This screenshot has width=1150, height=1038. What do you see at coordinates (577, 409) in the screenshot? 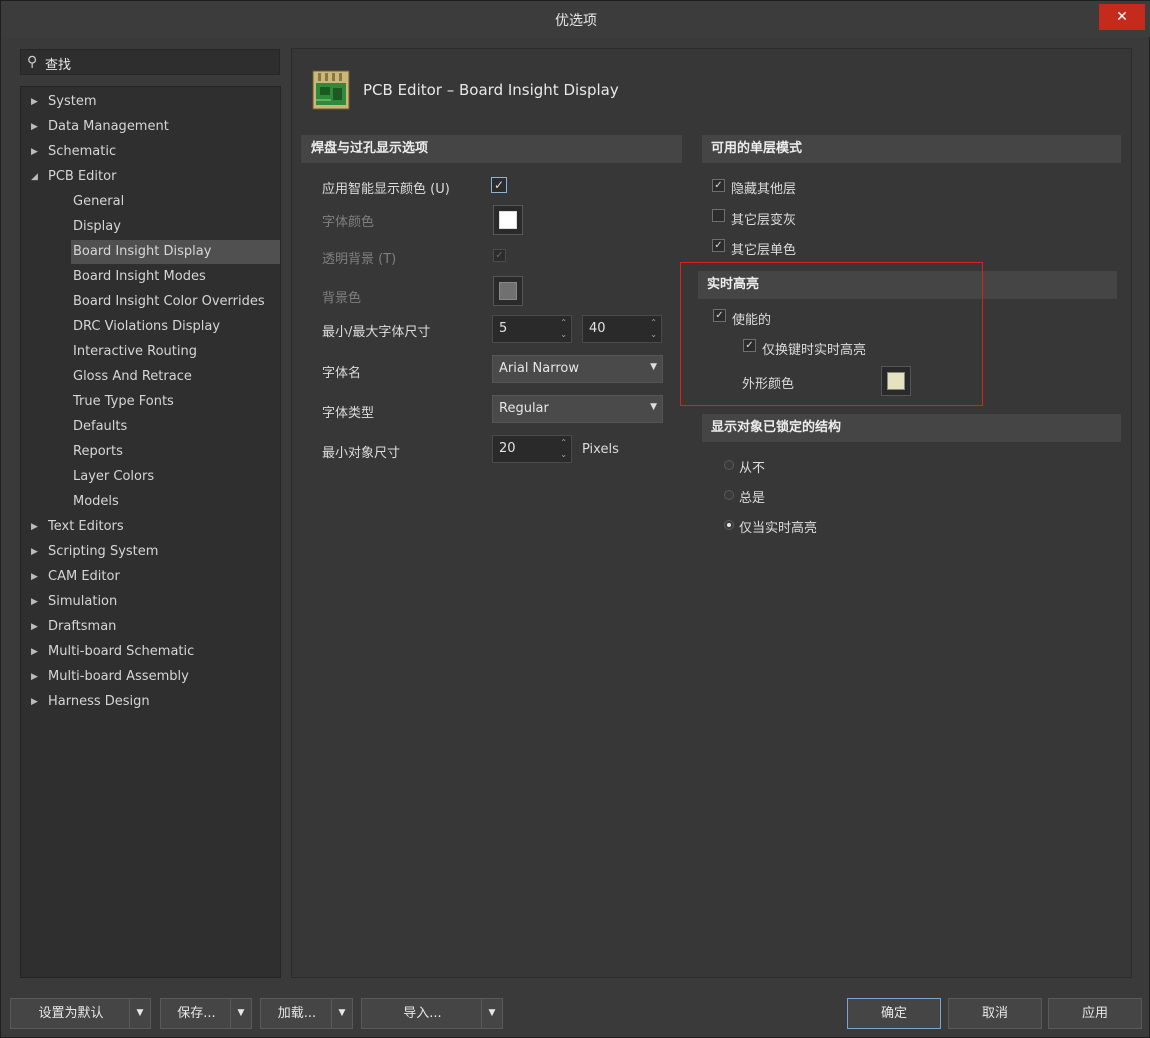
I see `font-style-dropdown: Regular ▼` at bounding box center [577, 409].